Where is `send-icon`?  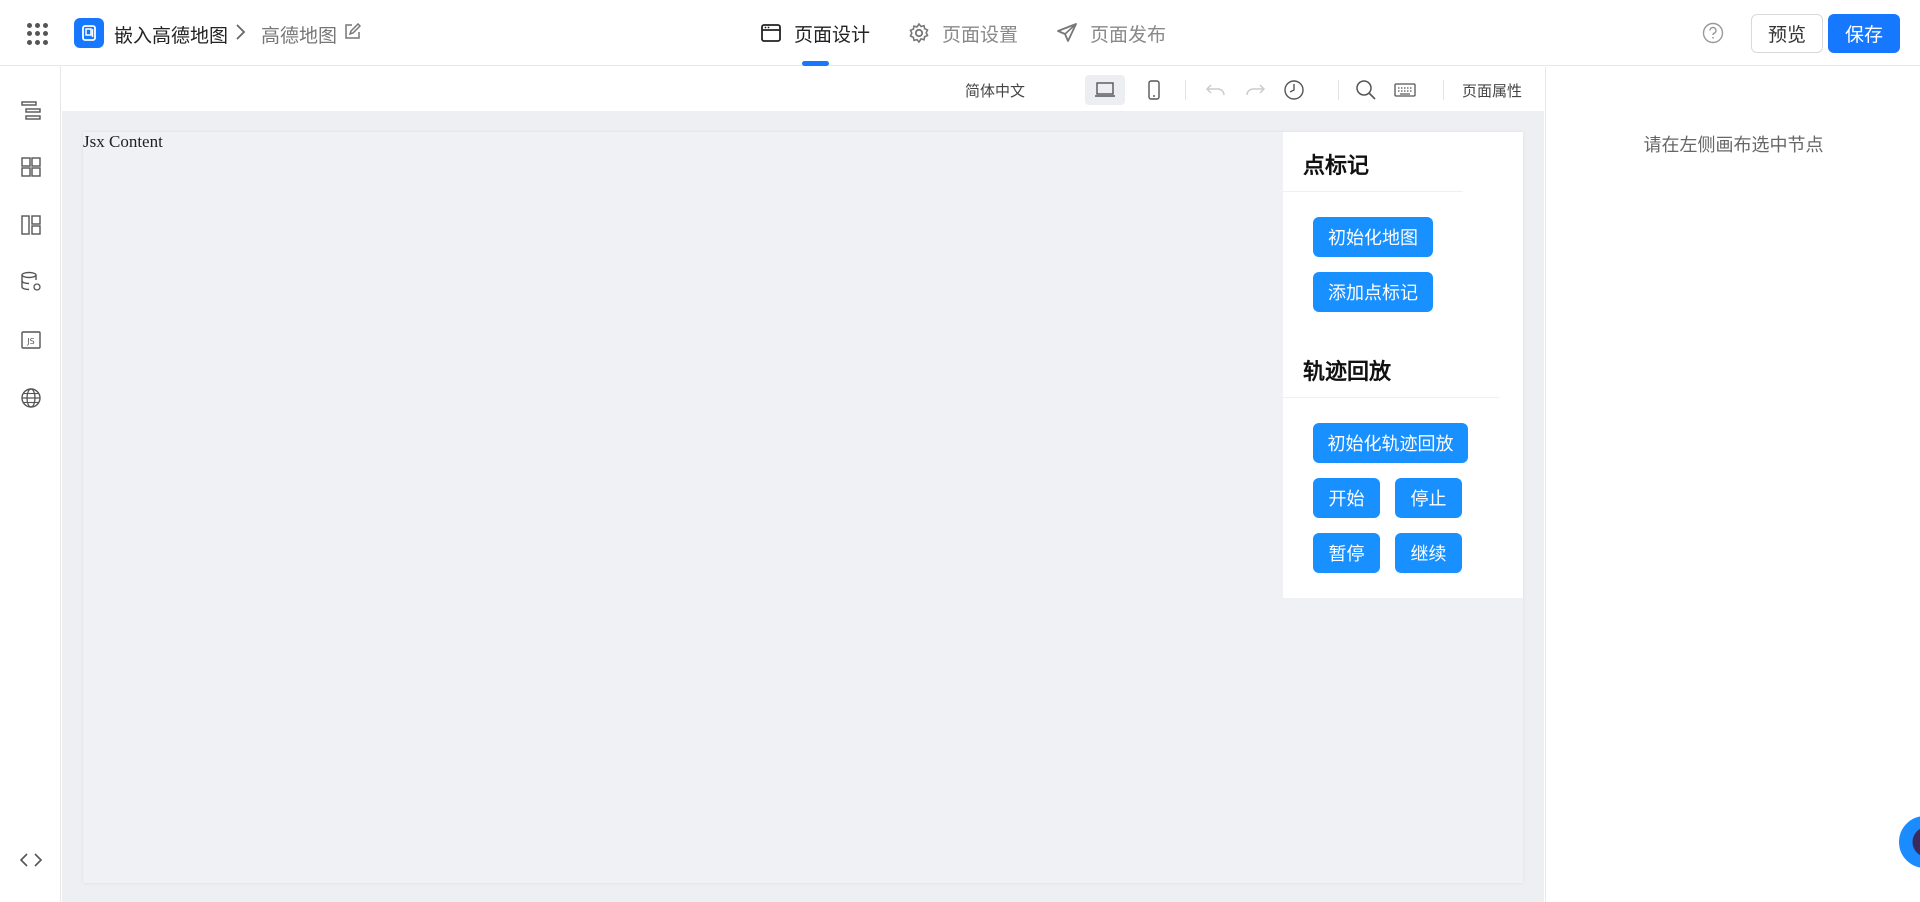 send-icon is located at coordinates (1067, 33).